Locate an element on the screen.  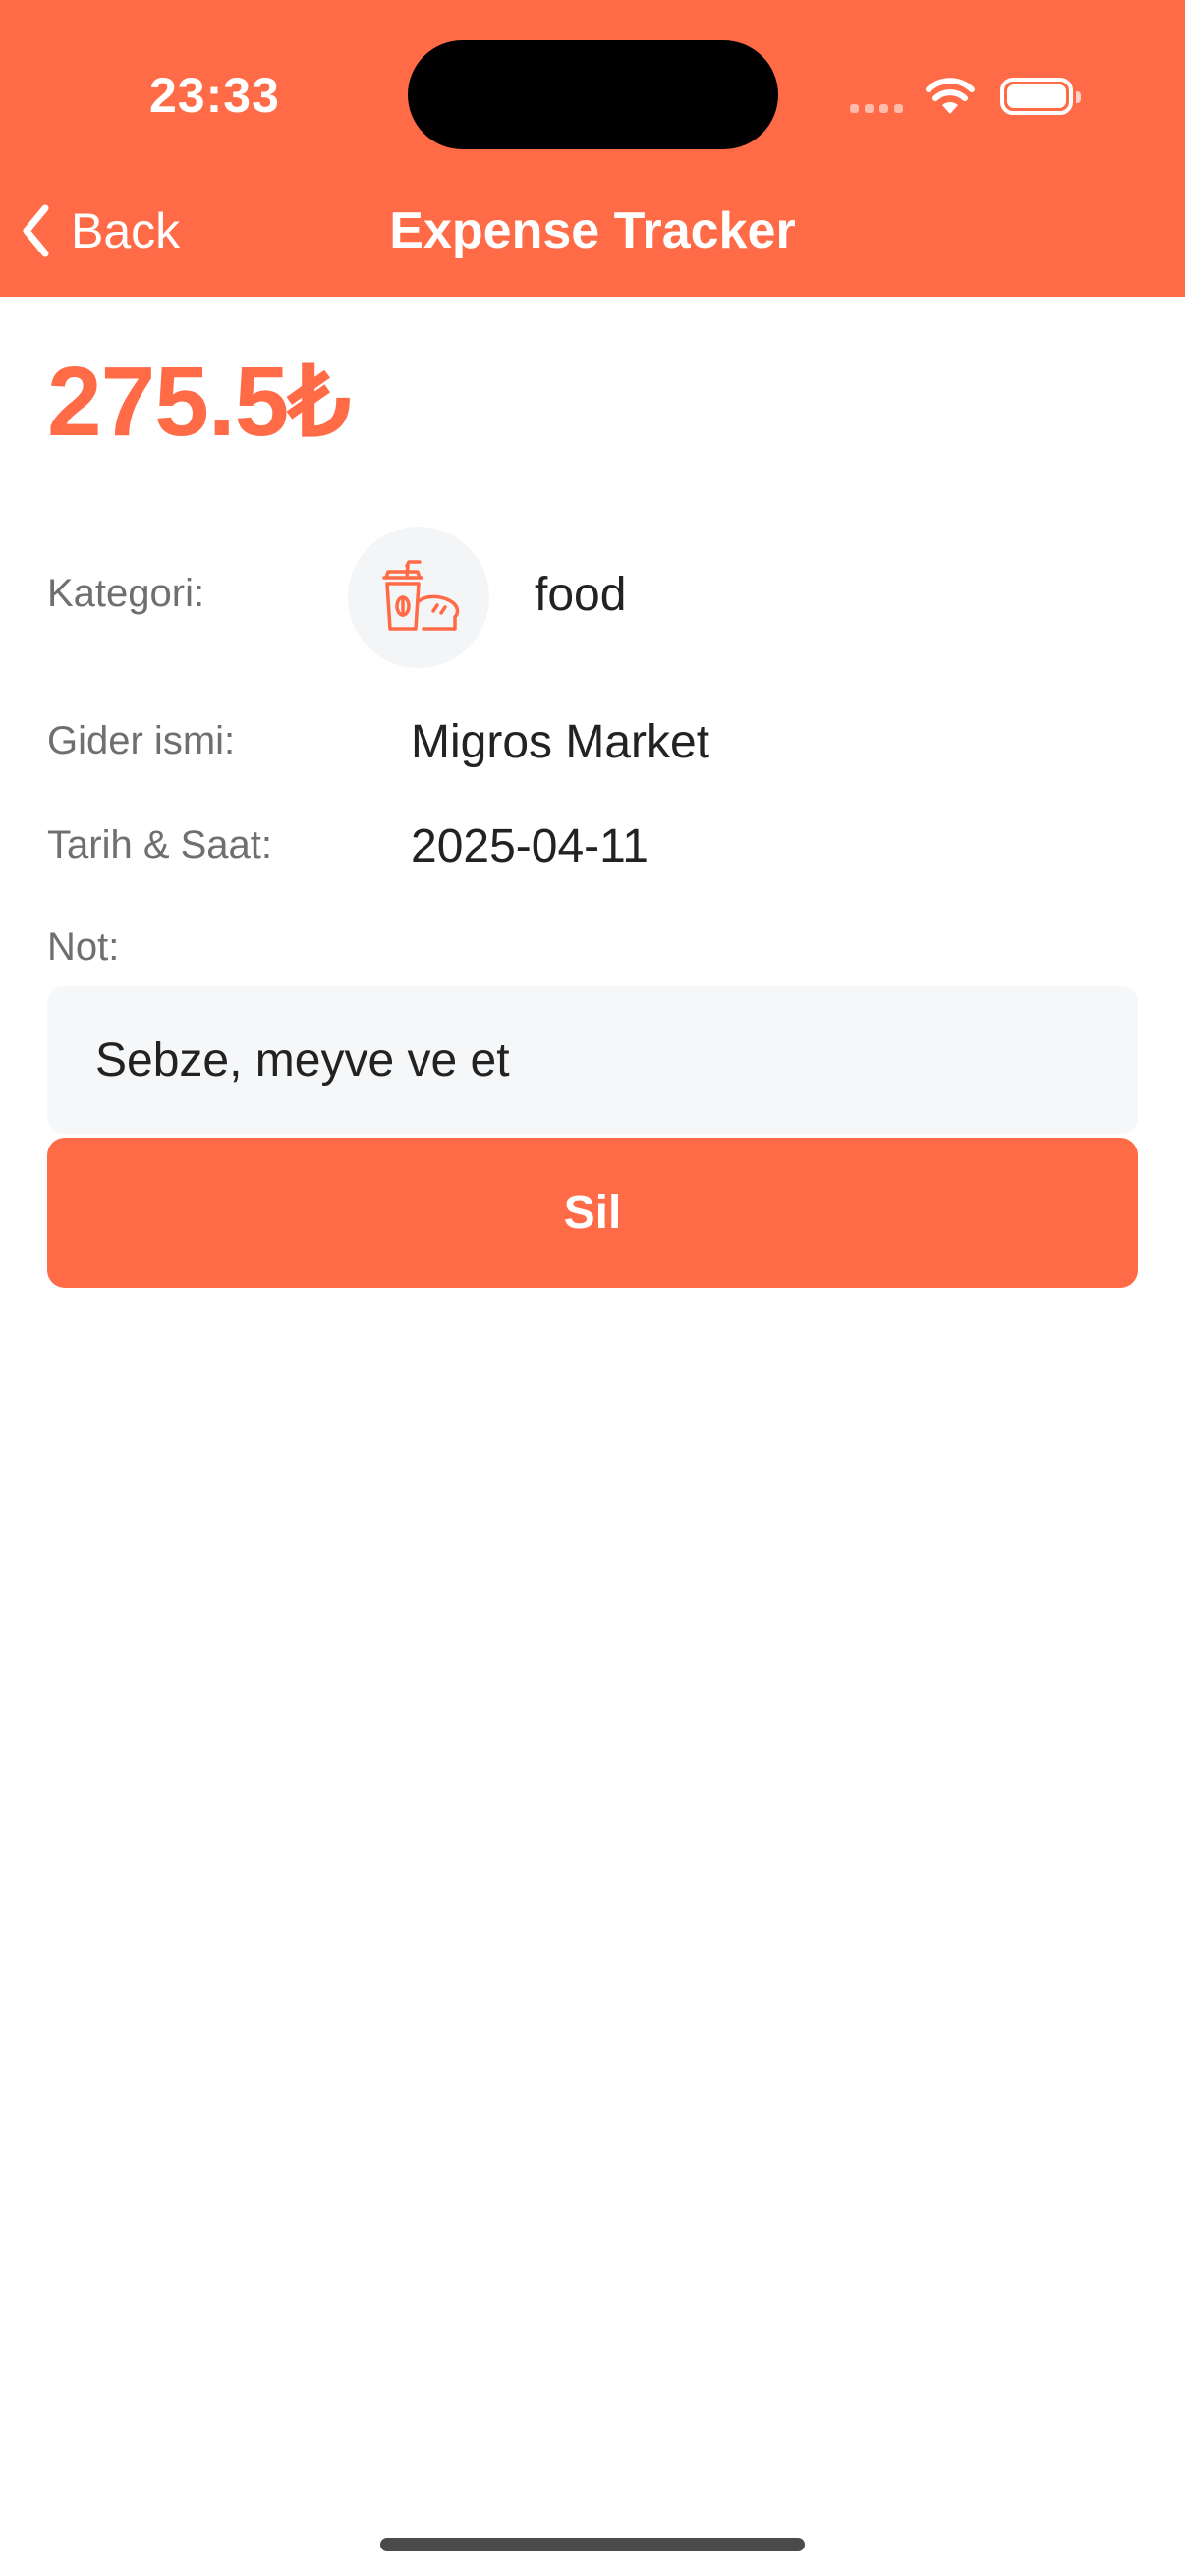
delete-button: Sil is located at coordinates (592, 1213).